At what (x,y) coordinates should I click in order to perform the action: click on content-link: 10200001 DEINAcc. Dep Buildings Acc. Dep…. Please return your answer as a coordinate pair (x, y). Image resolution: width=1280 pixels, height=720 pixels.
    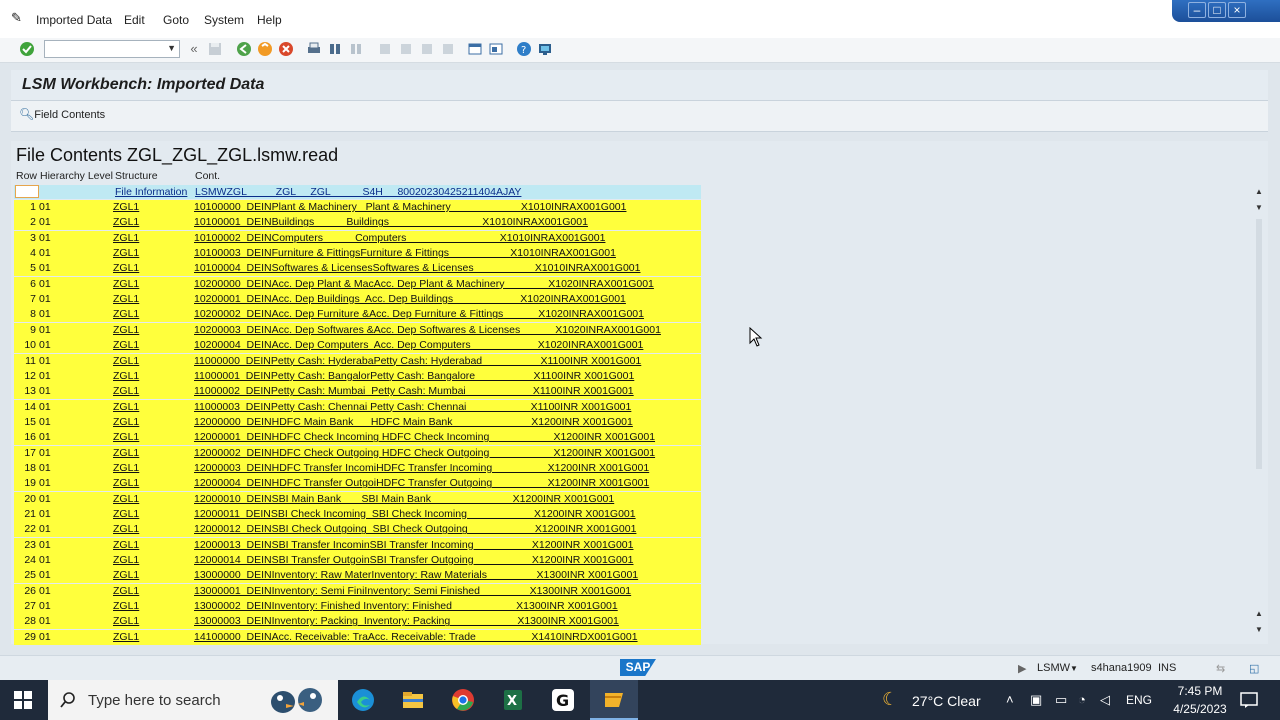
    Looking at the image, I should click on (447, 299).